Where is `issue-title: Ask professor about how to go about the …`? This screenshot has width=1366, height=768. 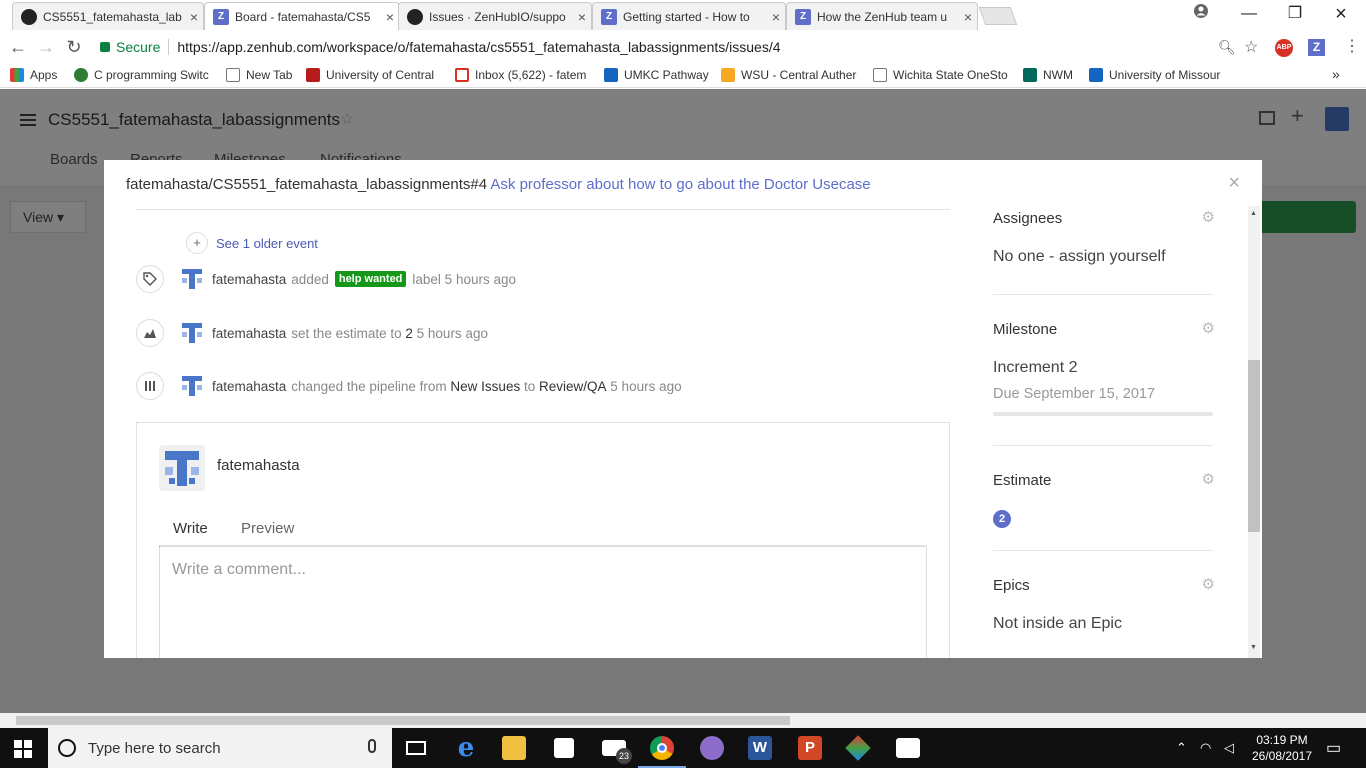
issue-title: Ask professor about how to go about the … is located at coordinates (680, 184).